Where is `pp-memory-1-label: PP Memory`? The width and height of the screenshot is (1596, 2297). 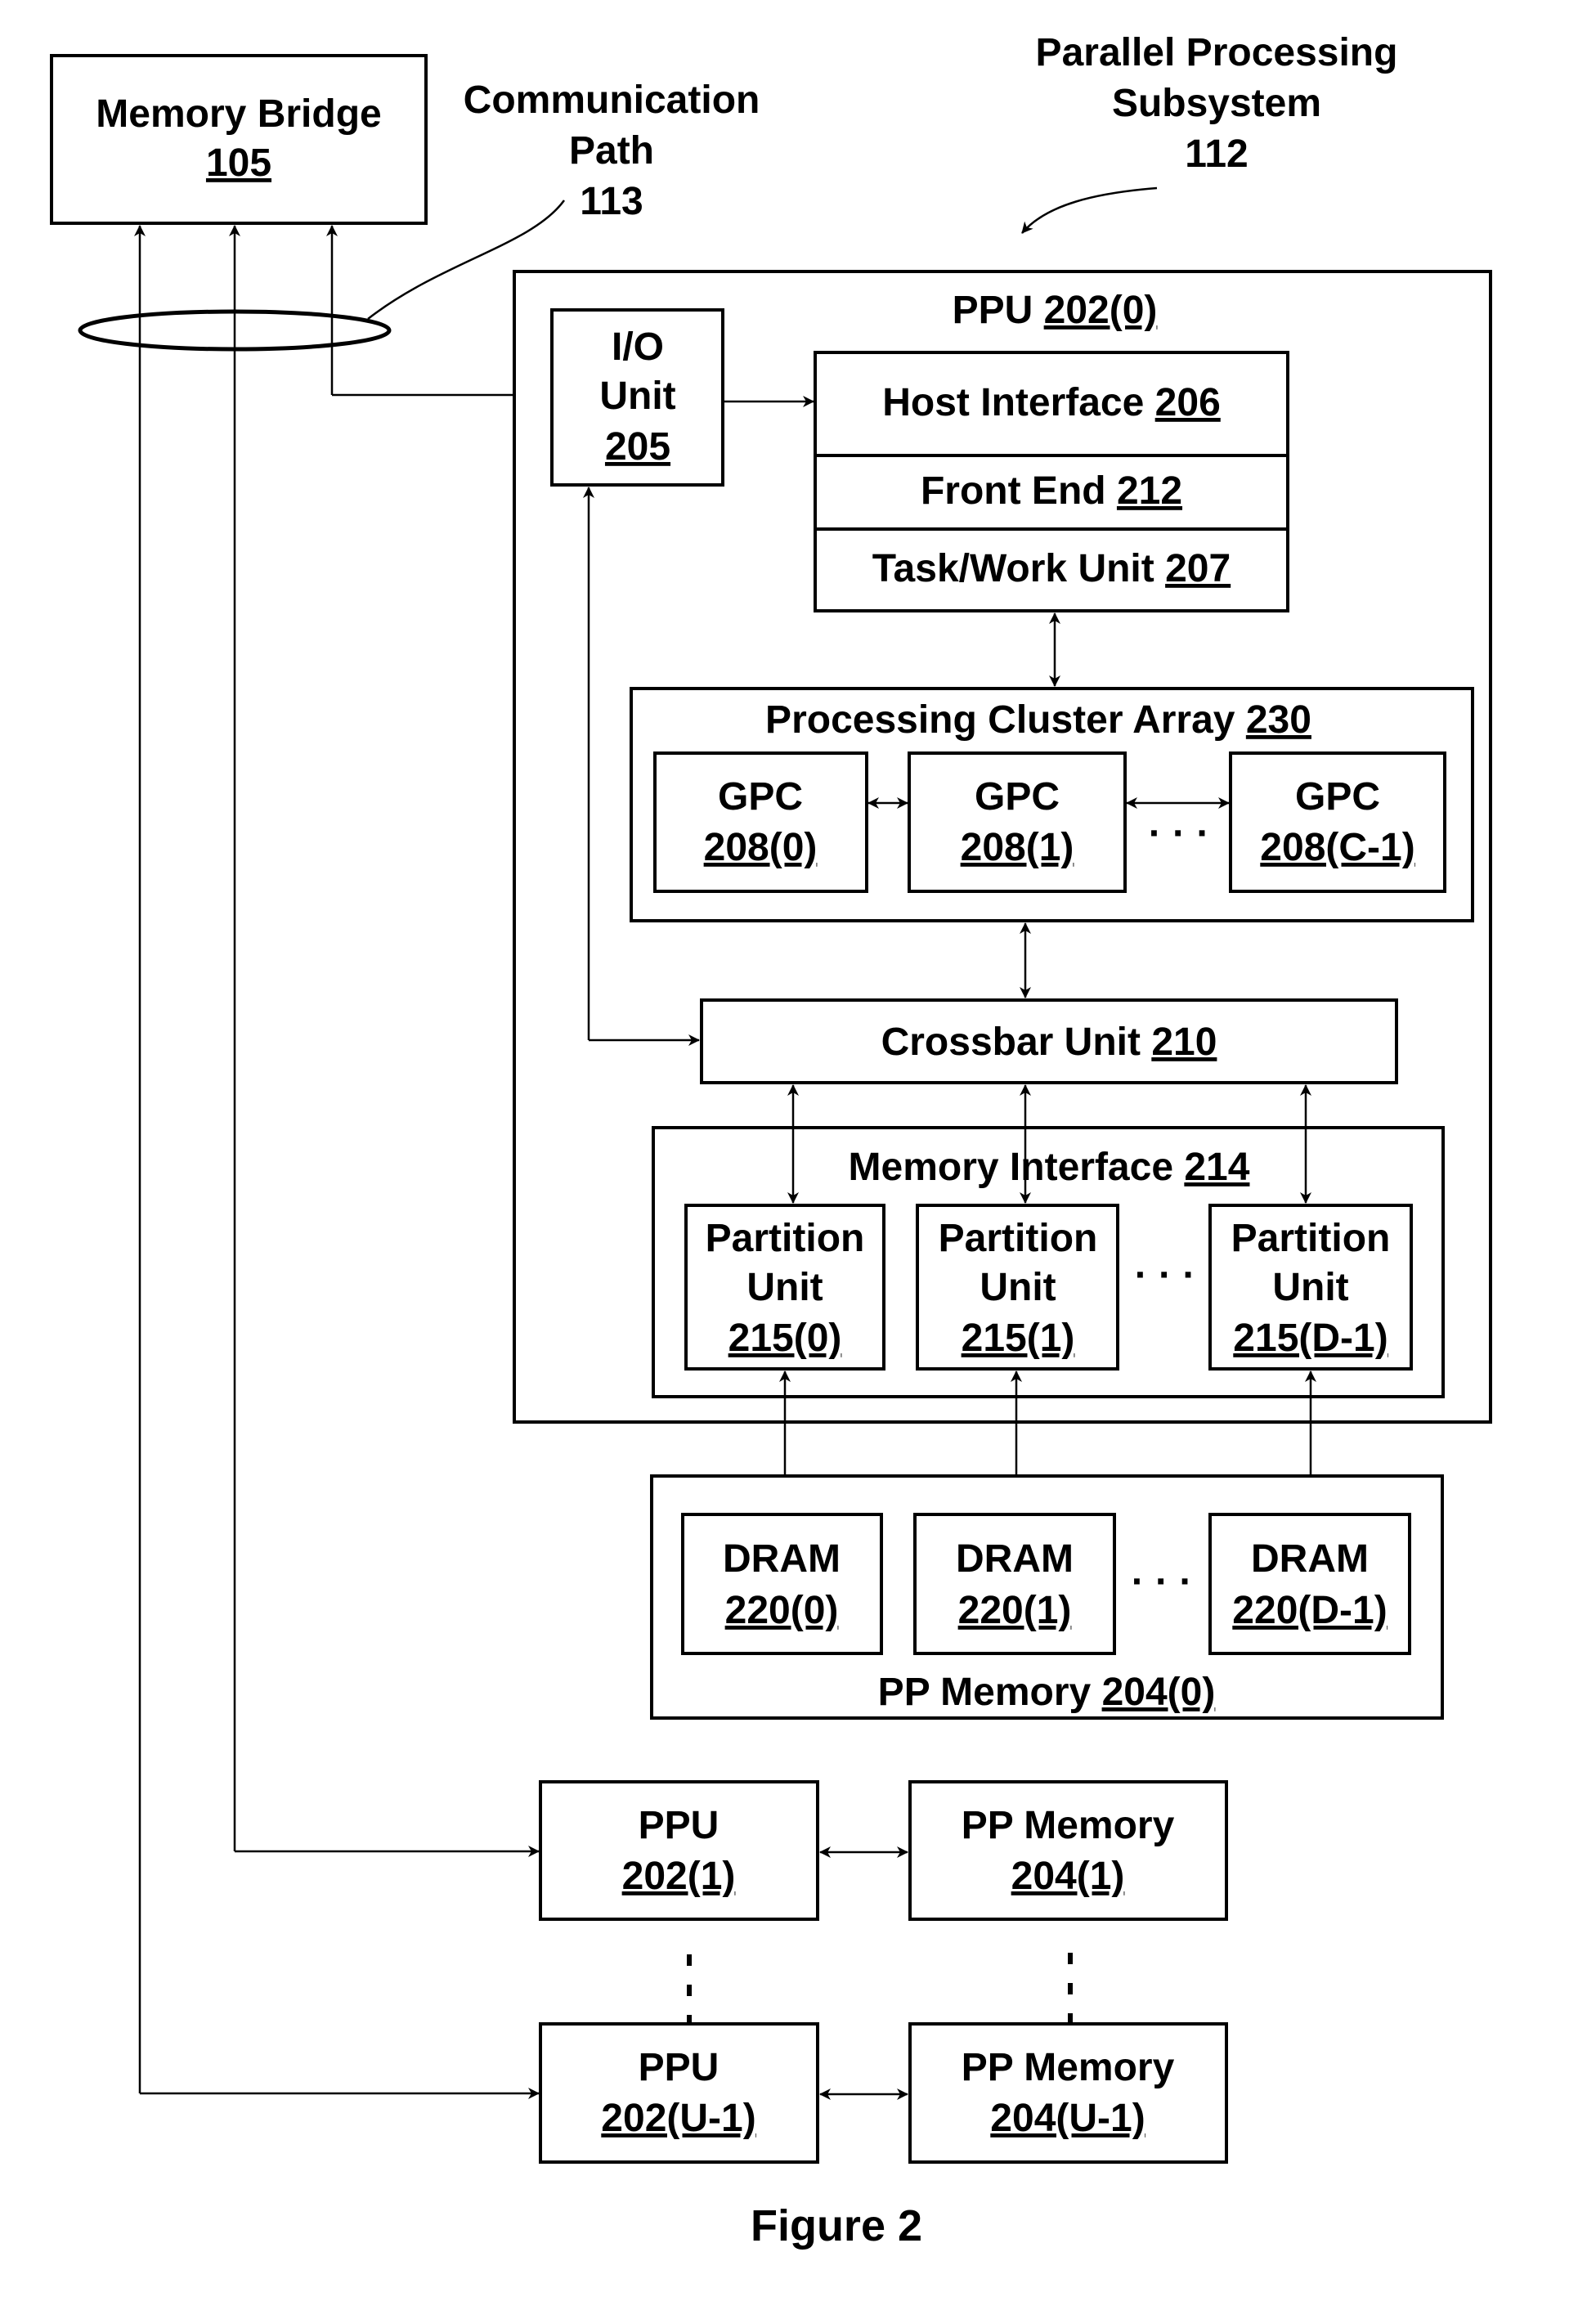 pp-memory-1-label: PP Memory is located at coordinates (1068, 1825).